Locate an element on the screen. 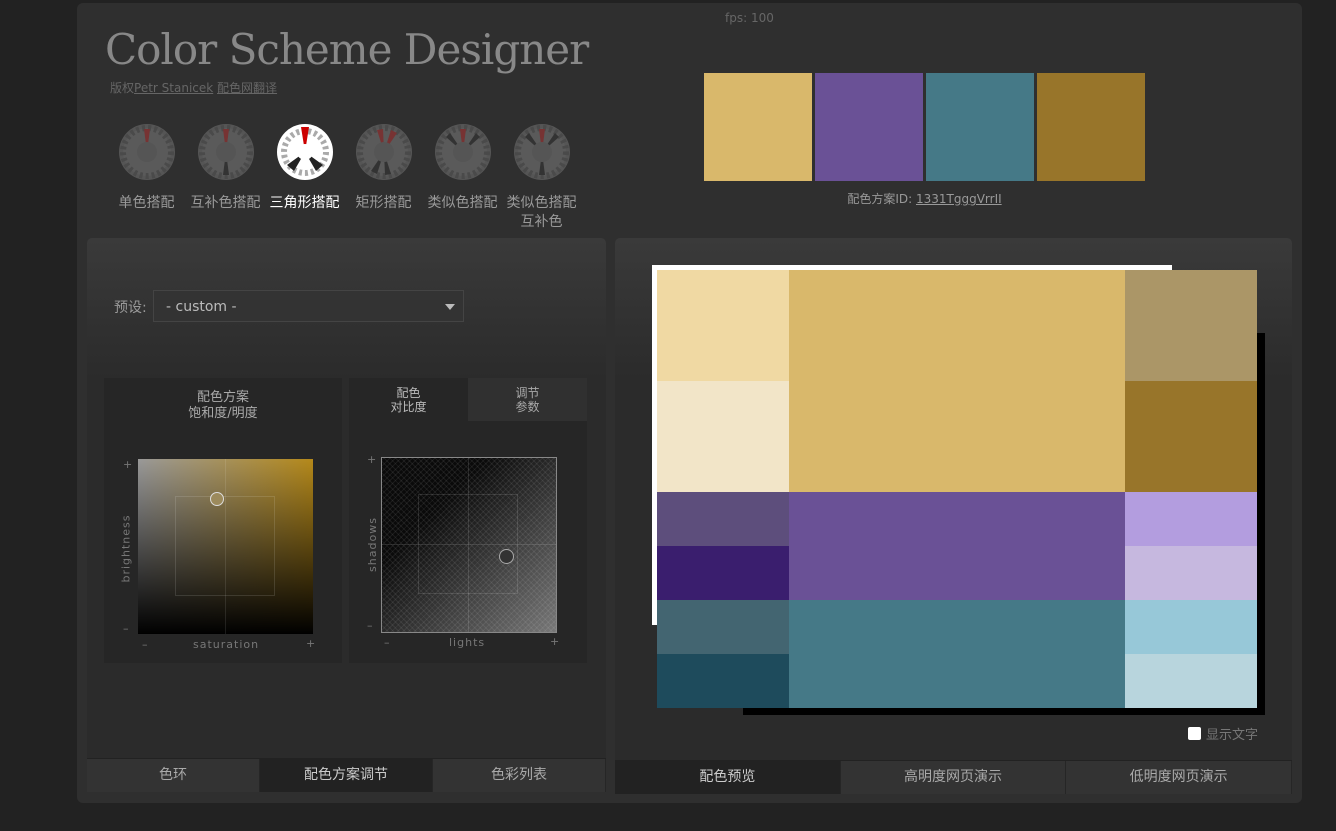 This screenshot has width=1336, height=831. tab-params-line2: 参数 is located at coordinates (527, 407).